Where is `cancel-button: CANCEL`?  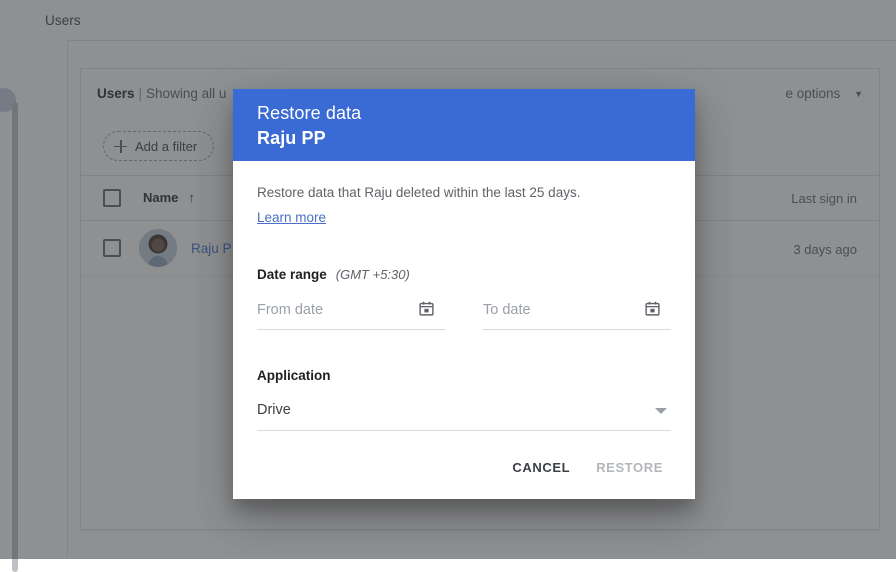 cancel-button: CANCEL is located at coordinates (541, 467).